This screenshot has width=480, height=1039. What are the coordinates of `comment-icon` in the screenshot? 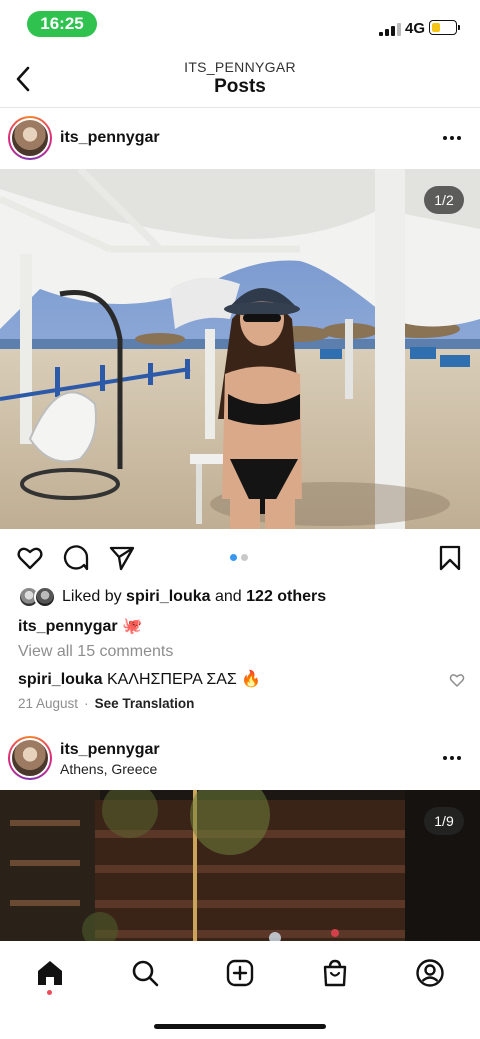 It's located at (76, 558).